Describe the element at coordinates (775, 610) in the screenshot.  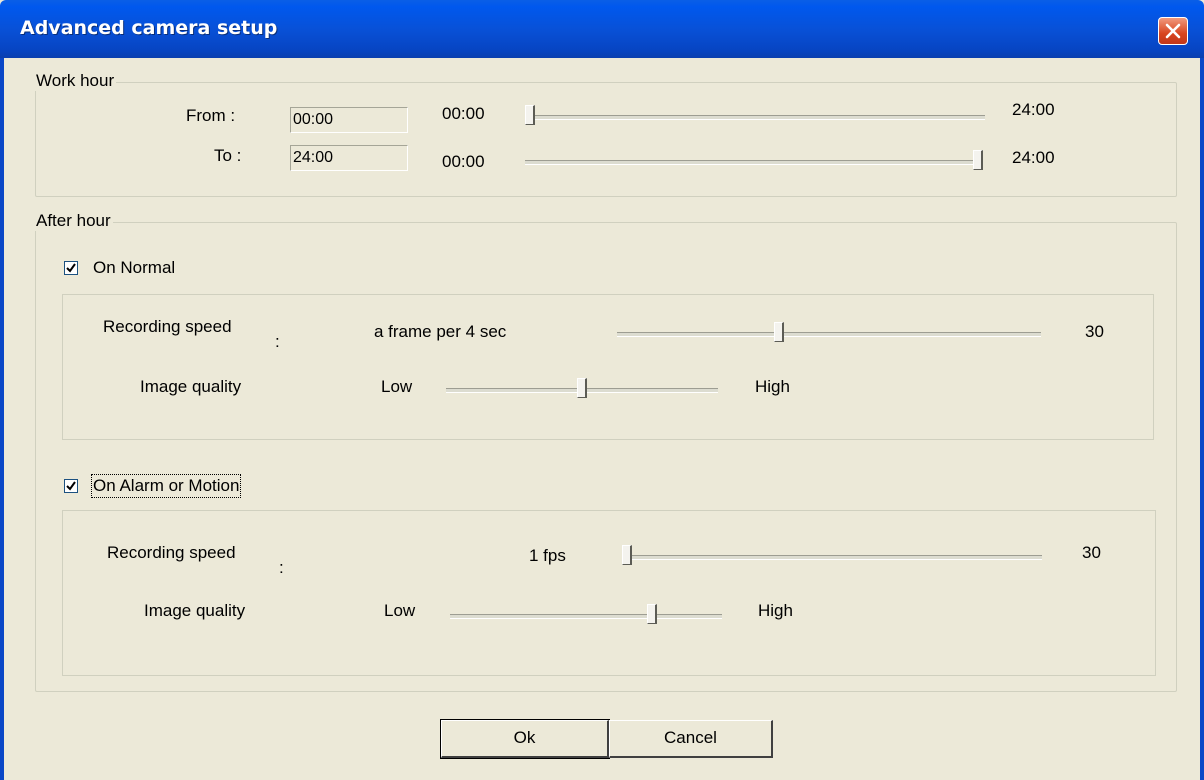
I see `alarm-image-quality-high: High` at that location.